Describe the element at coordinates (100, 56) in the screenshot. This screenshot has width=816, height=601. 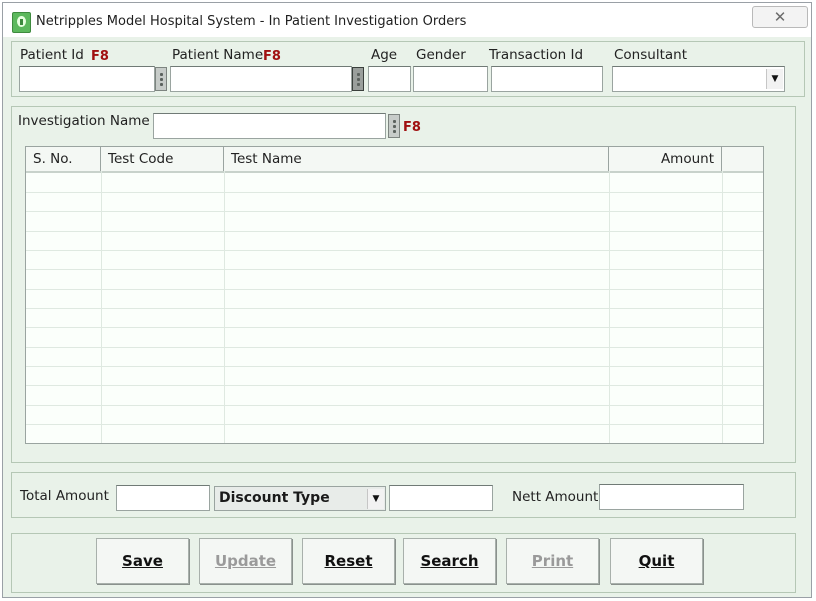
I see `patient-id-hotkey: F8` at that location.